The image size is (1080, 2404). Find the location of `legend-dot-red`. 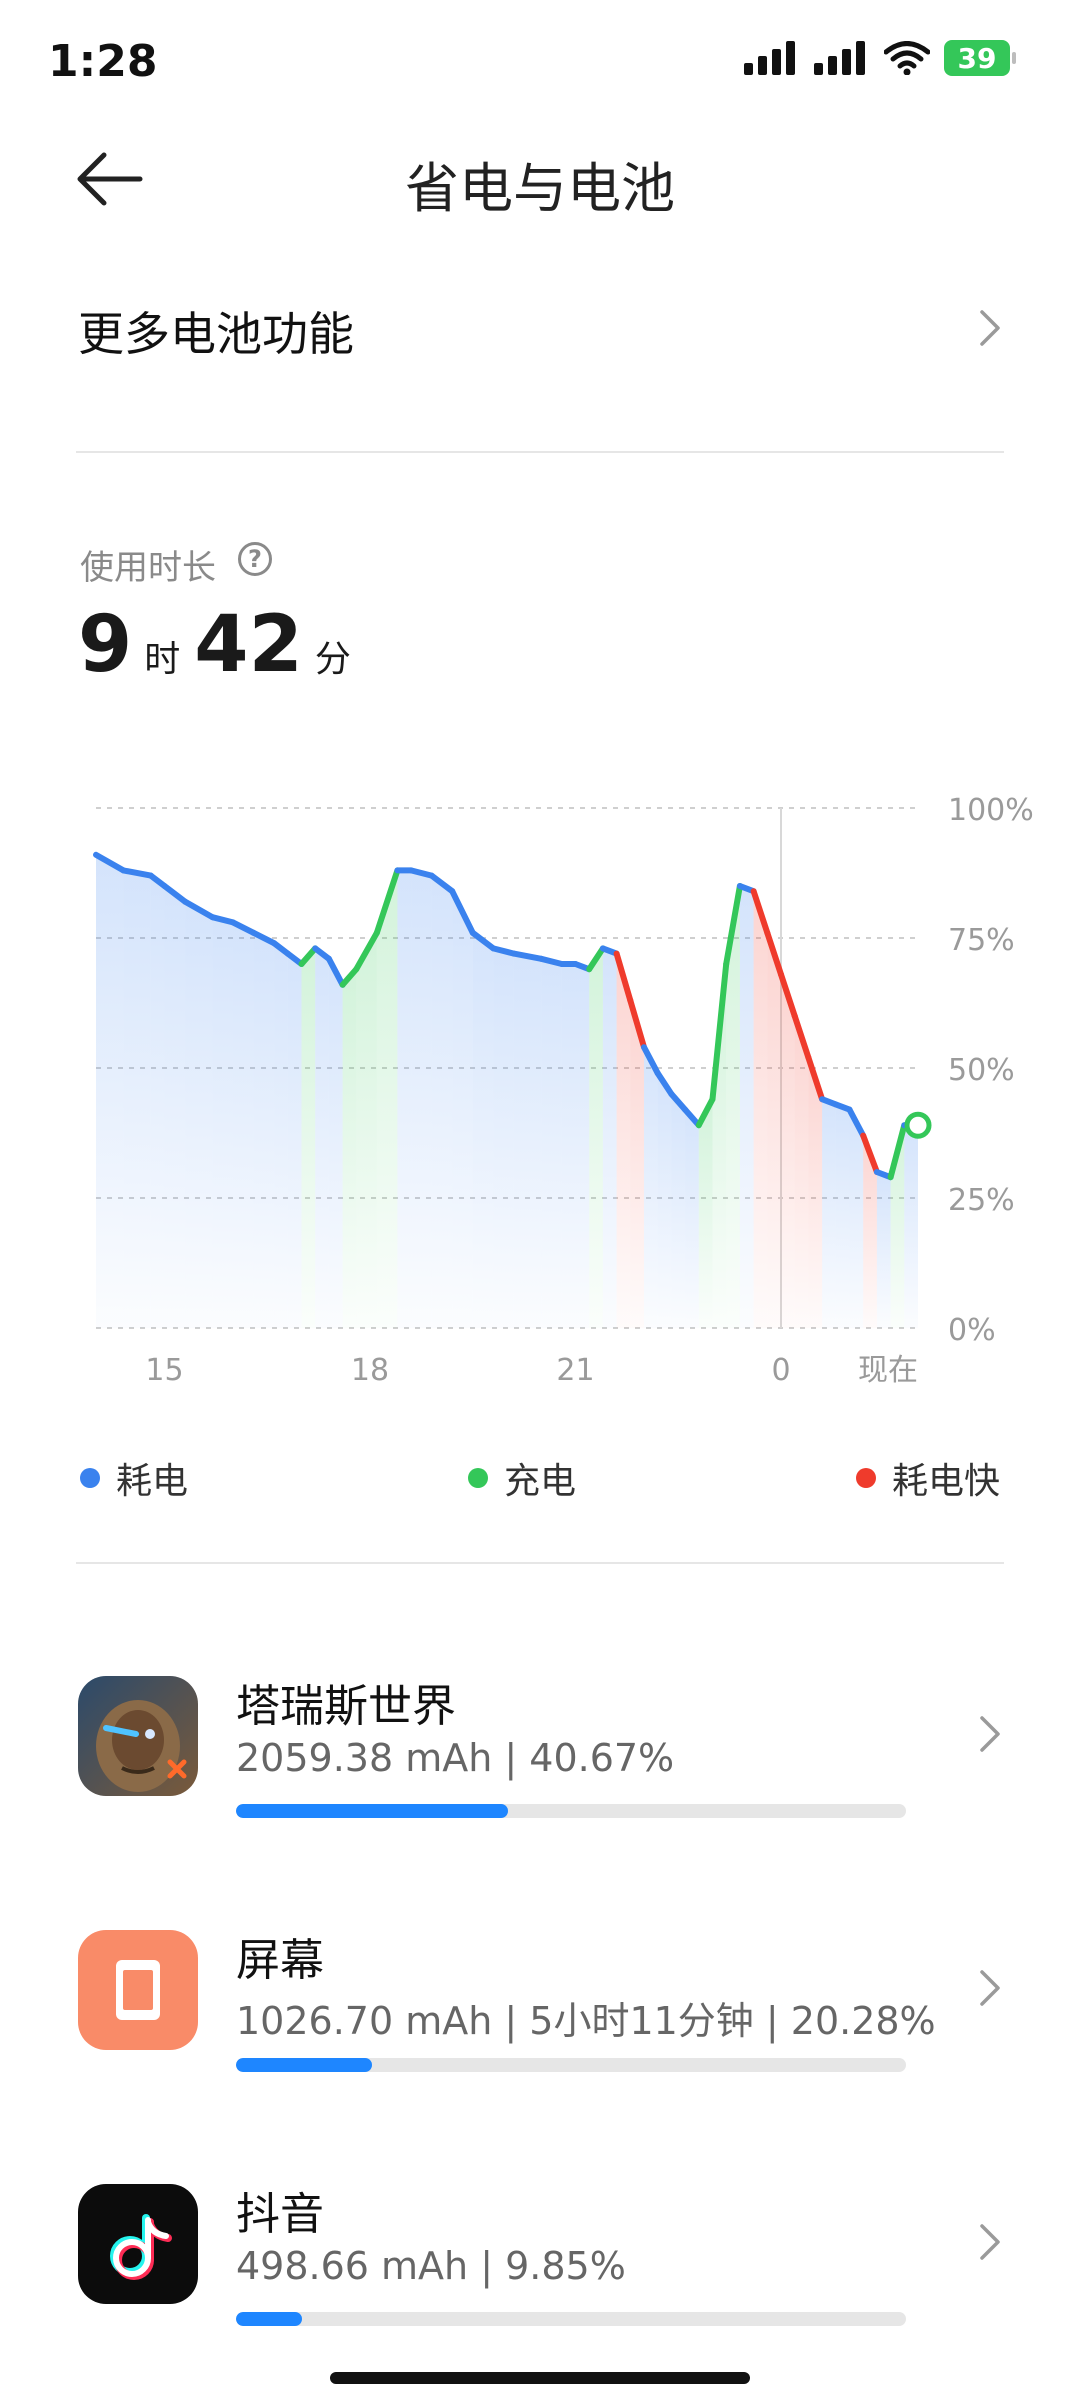

legend-dot-red is located at coordinates (866, 1478).